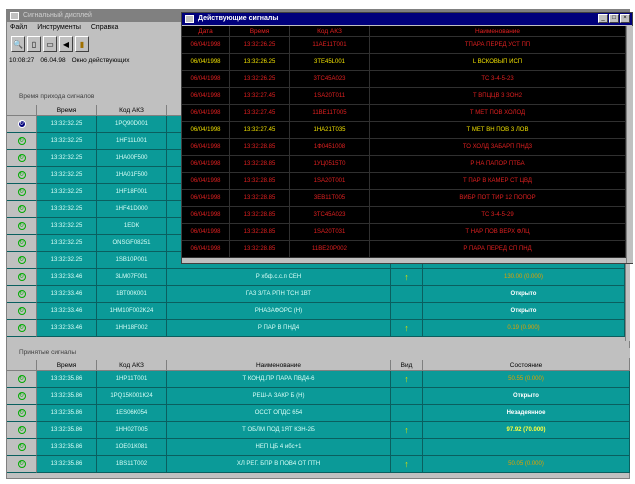 The width and height of the screenshot is (635, 484). Describe the element at coordinates (57, 15) in the screenshot. I see `main-window-title: Сигнальный дисплей` at that location.